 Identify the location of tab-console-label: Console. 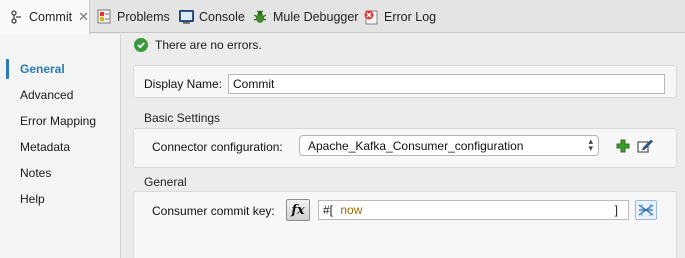
(222, 16).